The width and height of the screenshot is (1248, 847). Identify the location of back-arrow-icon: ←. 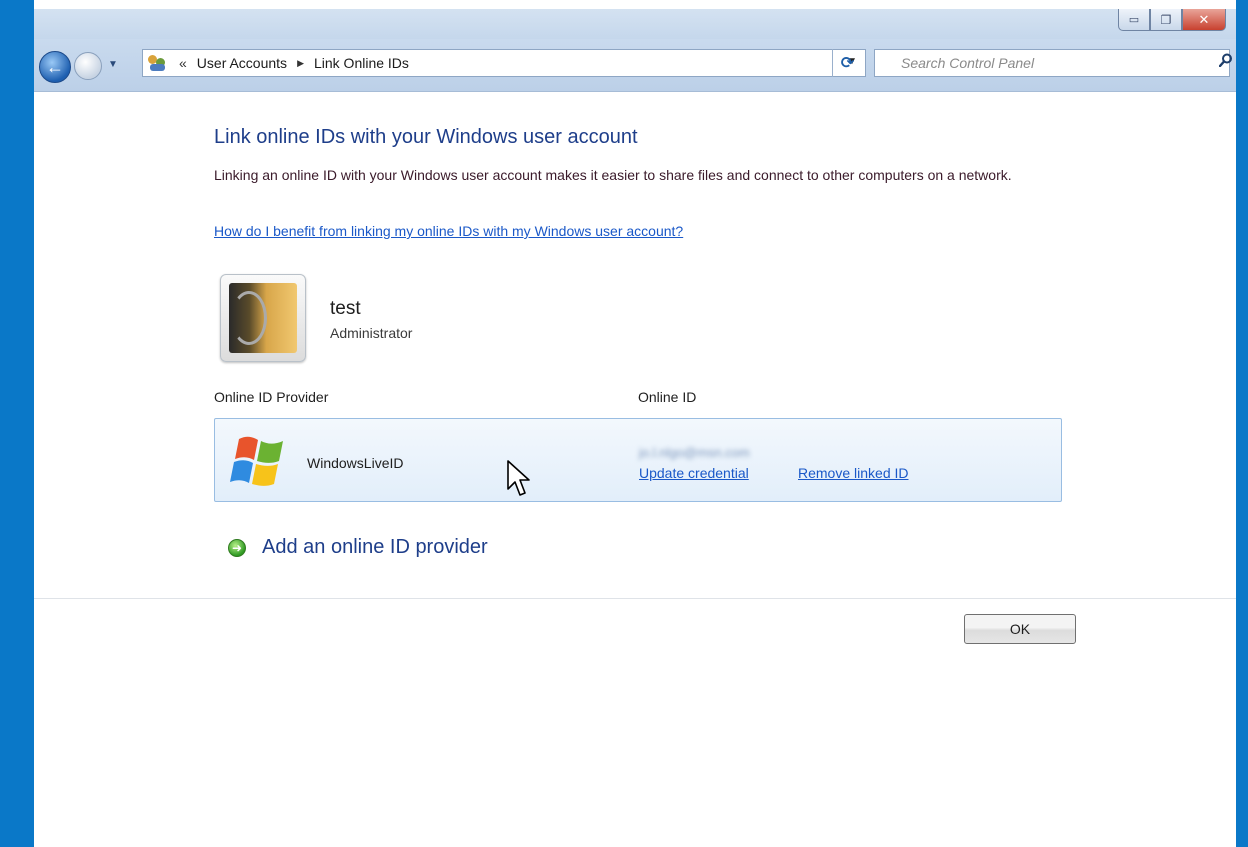
(55, 66).